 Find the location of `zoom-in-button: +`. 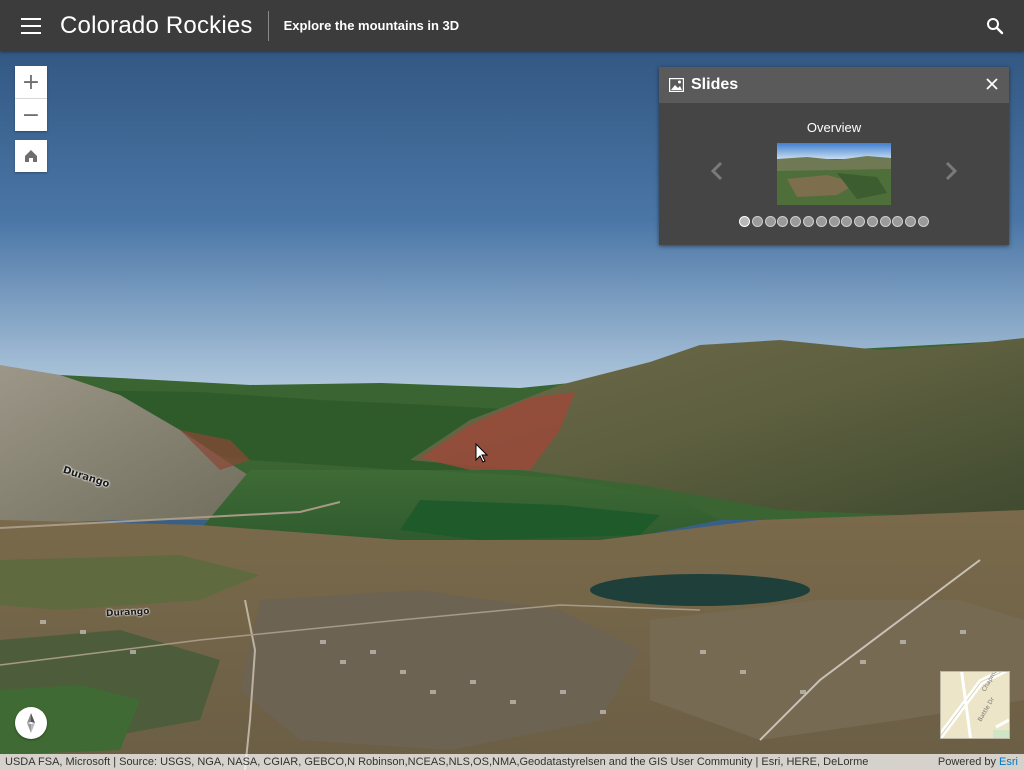

zoom-in-button: + is located at coordinates (31, 82).